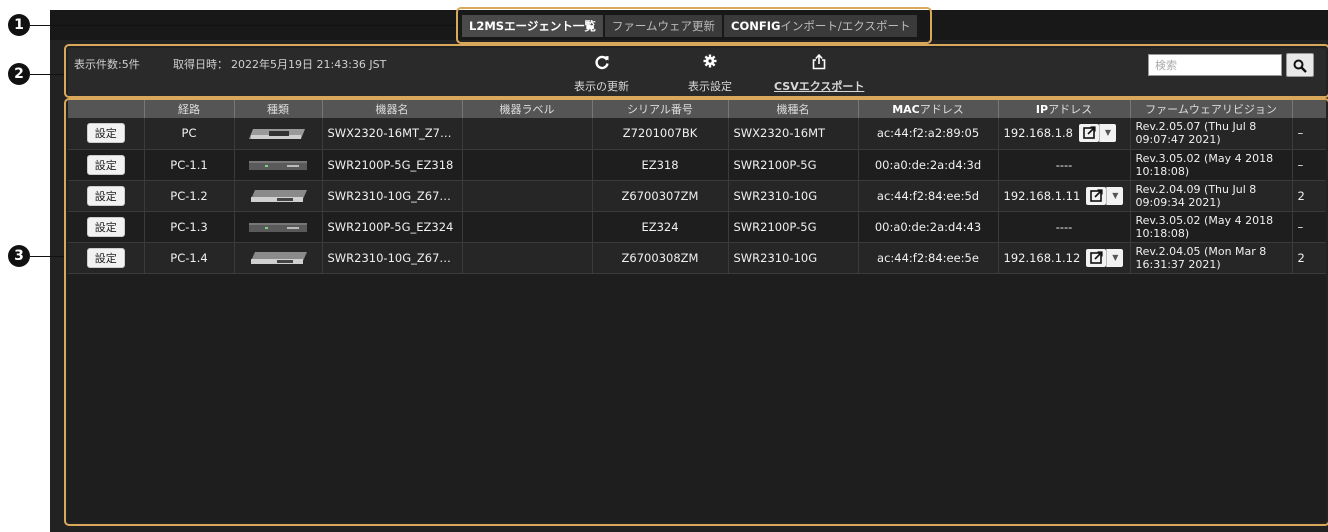 The width and height of the screenshot is (1328, 532). Describe the element at coordinates (793, 109) in the screenshot. I see `column-header: 機種名` at that location.